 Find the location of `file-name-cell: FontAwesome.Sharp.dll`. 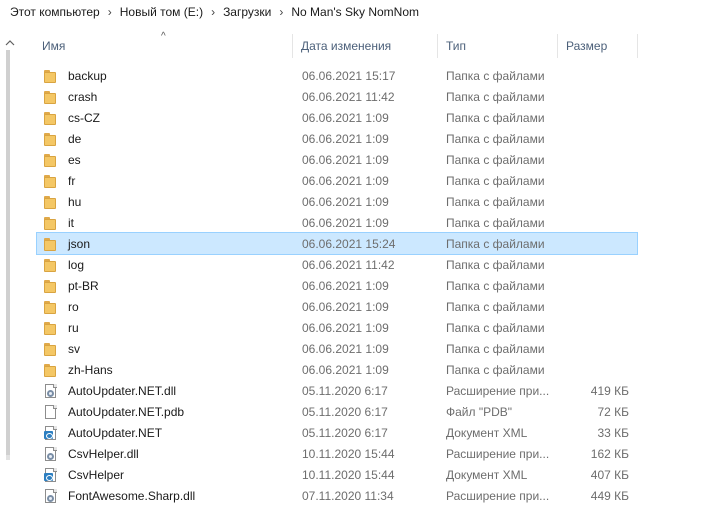

file-name-cell: FontAwesome.Sharp.dll is located at coordinates (166, 496).